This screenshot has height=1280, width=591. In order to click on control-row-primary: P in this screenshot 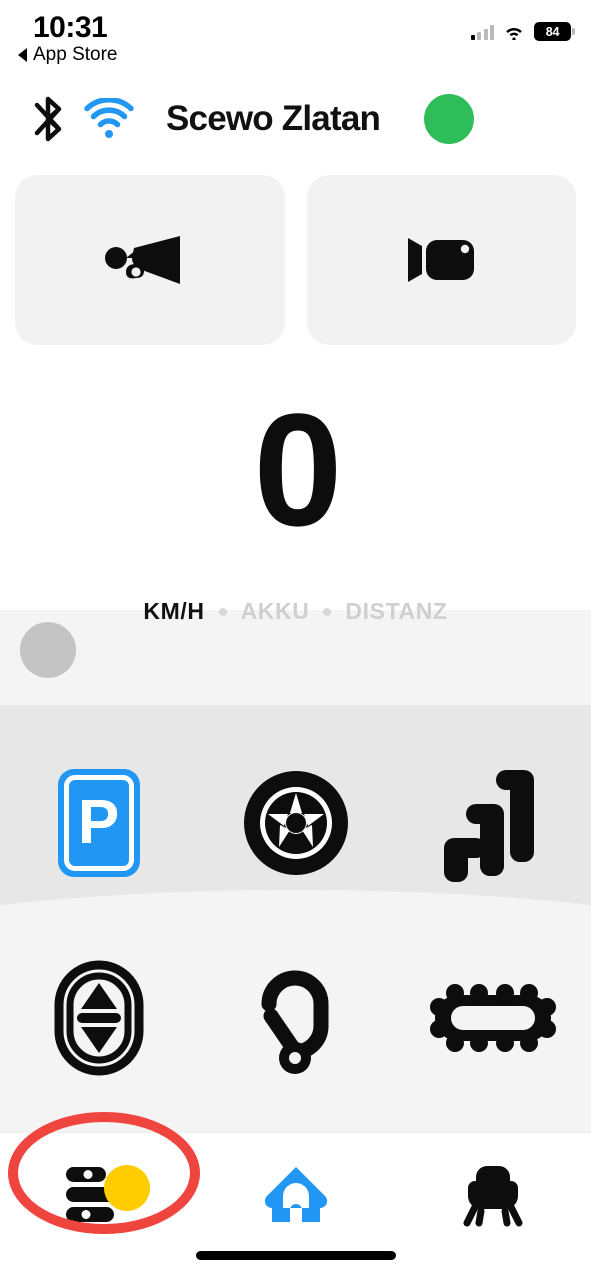, I will do `click(295, 822)`.